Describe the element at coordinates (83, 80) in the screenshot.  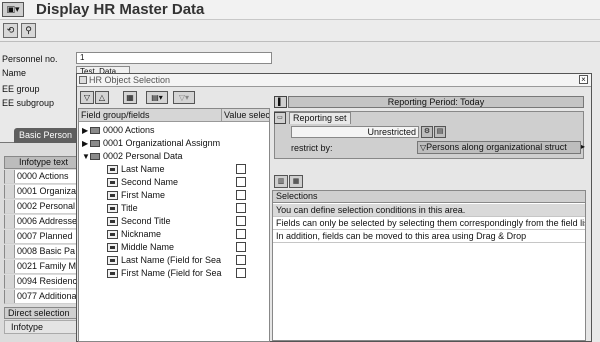
I see `dialog-icon` at that location.